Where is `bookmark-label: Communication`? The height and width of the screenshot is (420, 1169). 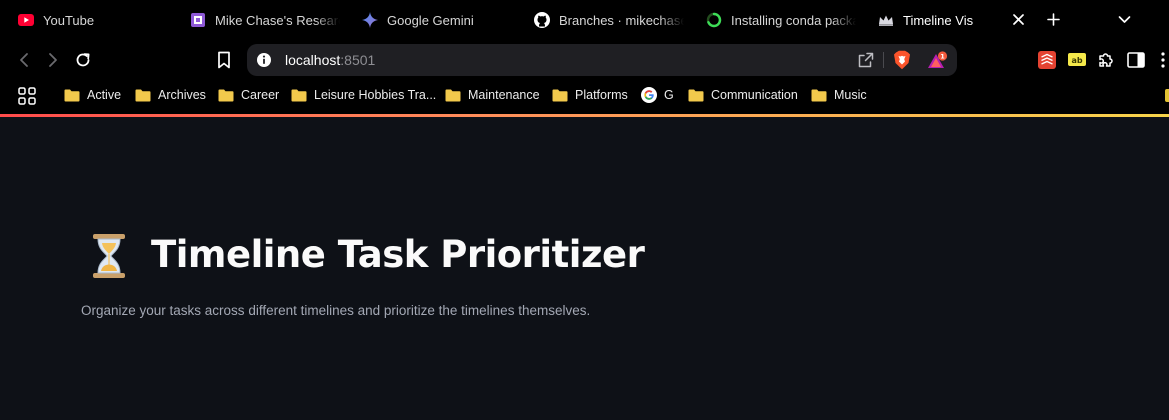 bookmark-label: Communication is located at coordinates (754, 95).